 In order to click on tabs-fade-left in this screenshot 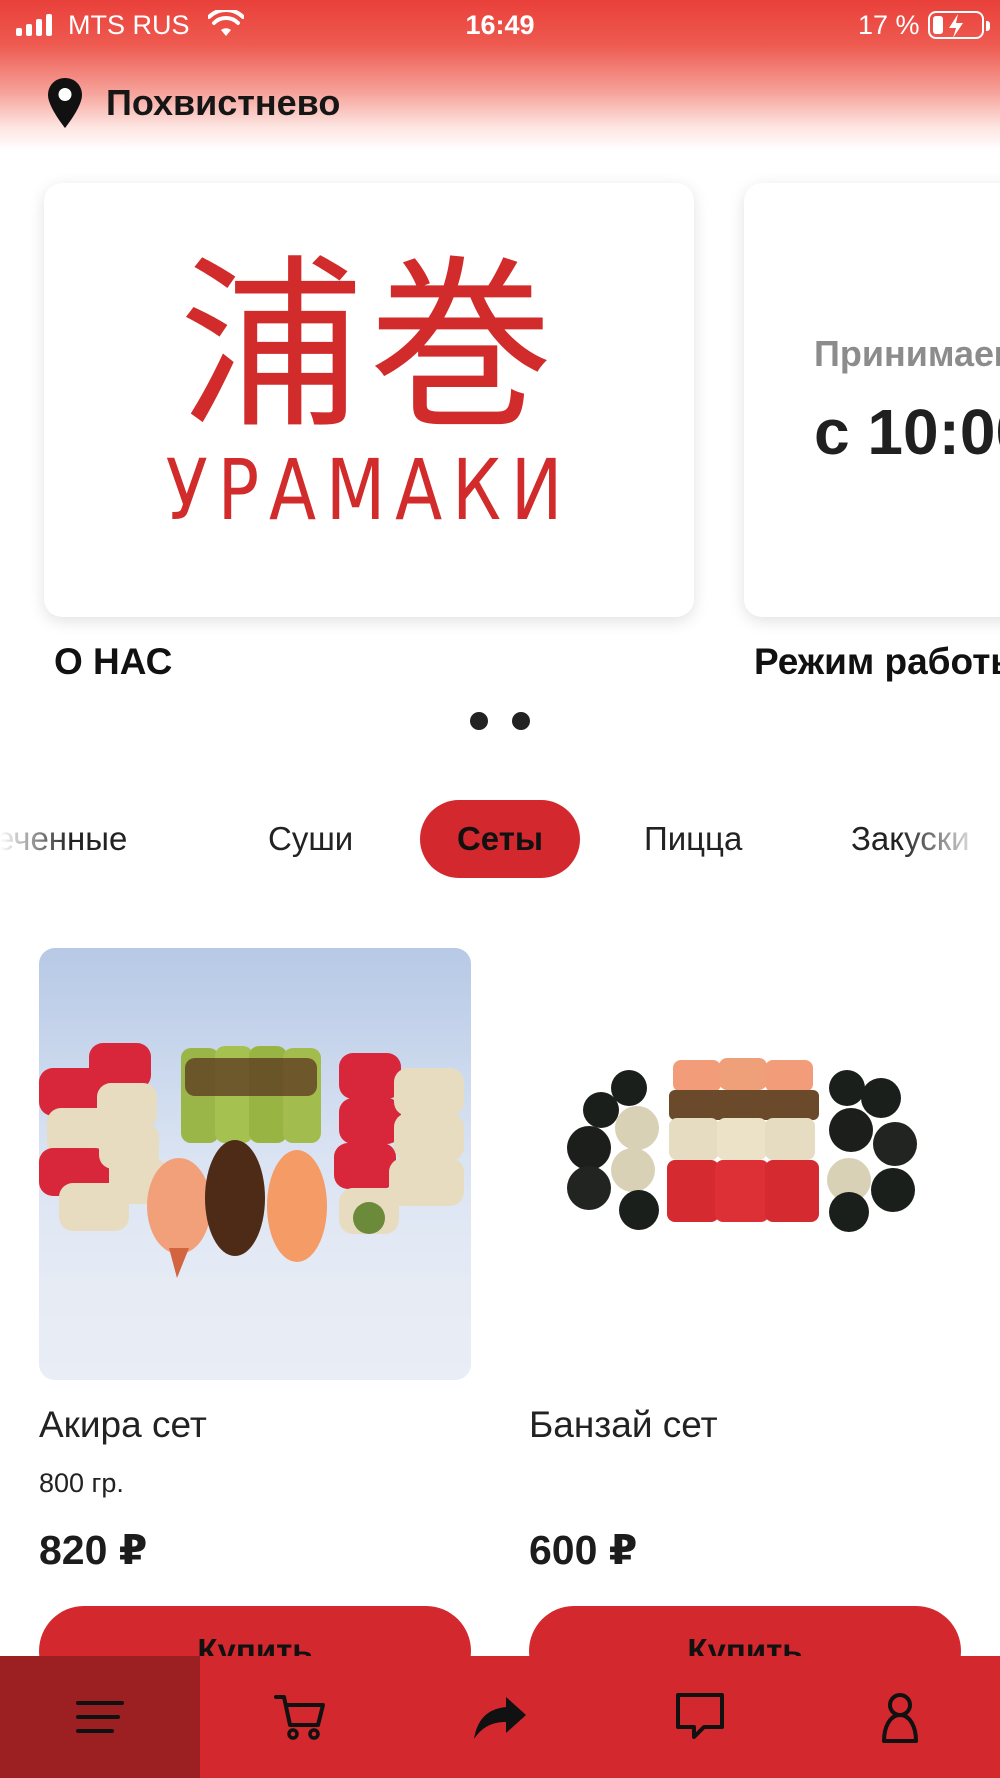, I will do `click(35, 839)`.